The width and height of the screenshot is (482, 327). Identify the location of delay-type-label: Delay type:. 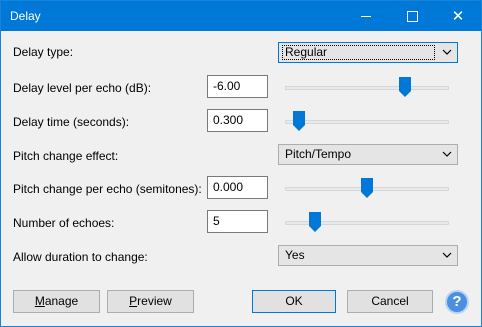
(43, 52).